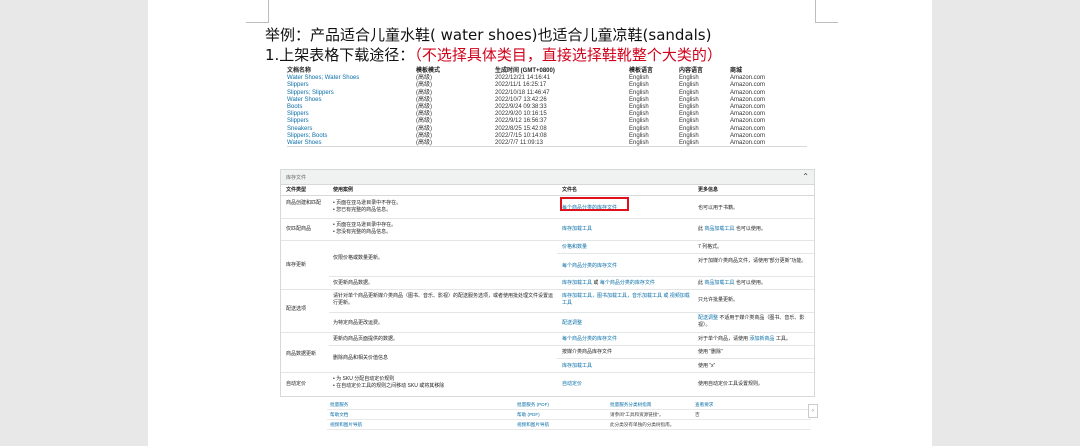  What do you see at coordinates (304, 203) in the screenshot?
I see `row-type-create: 商品创建和匹配` at bounding box center [304, 203].